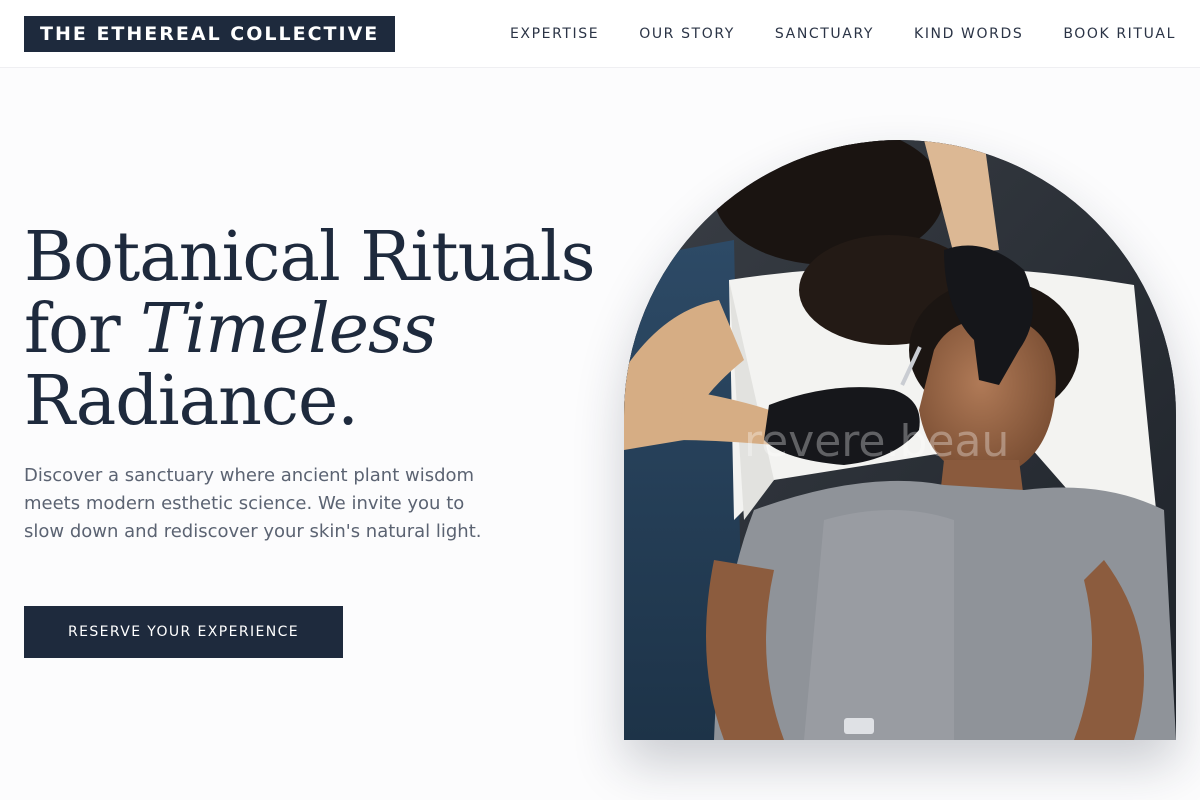  I want to click on nav-link-our-story: OUR STORY, so click(687, 34).